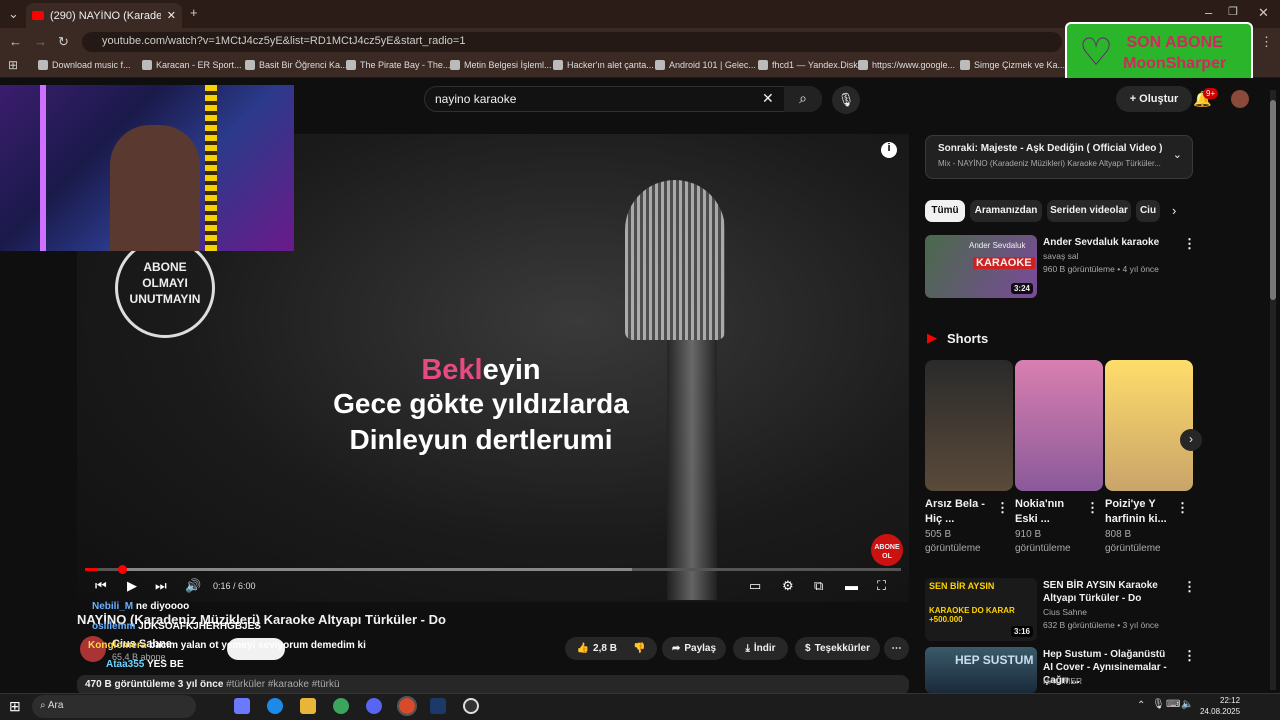 Image resolution: width=1280 pixels, height=720 pixels. Describe the element at coordinates (887, 550) in the screenshot. I see `subscribe-watermark: ABONE OL` at that location.